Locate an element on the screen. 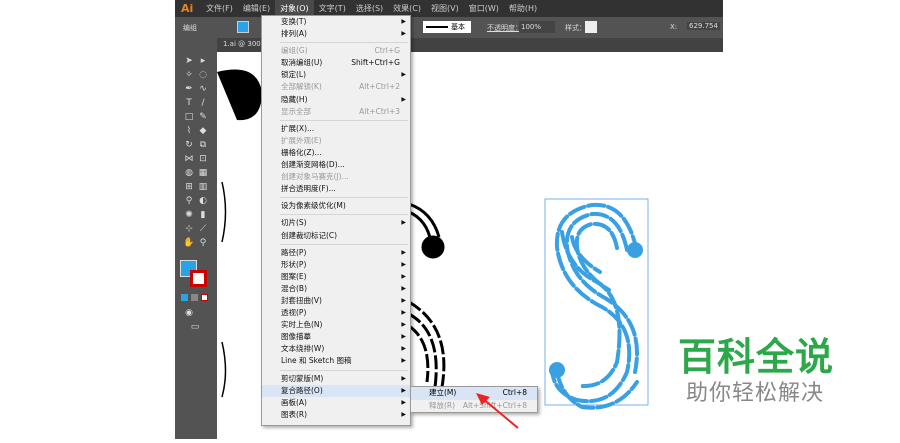  menu-item-label: 封套扭曲(V) is located at coordinates (301, 300).